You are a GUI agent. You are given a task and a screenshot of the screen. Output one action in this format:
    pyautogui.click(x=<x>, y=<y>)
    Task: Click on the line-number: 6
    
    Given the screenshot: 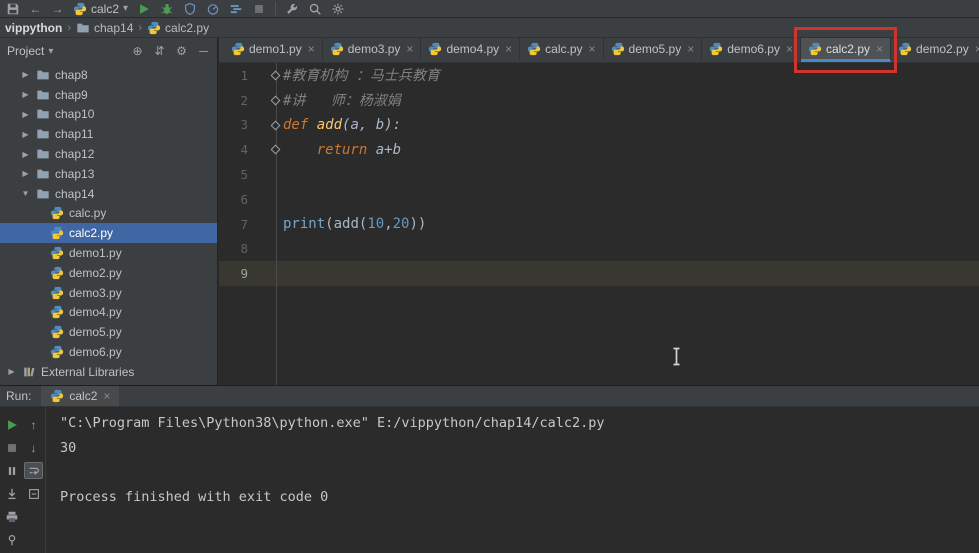 What is the action you would take?
    pyautogui.click(x=236, y=199)
    